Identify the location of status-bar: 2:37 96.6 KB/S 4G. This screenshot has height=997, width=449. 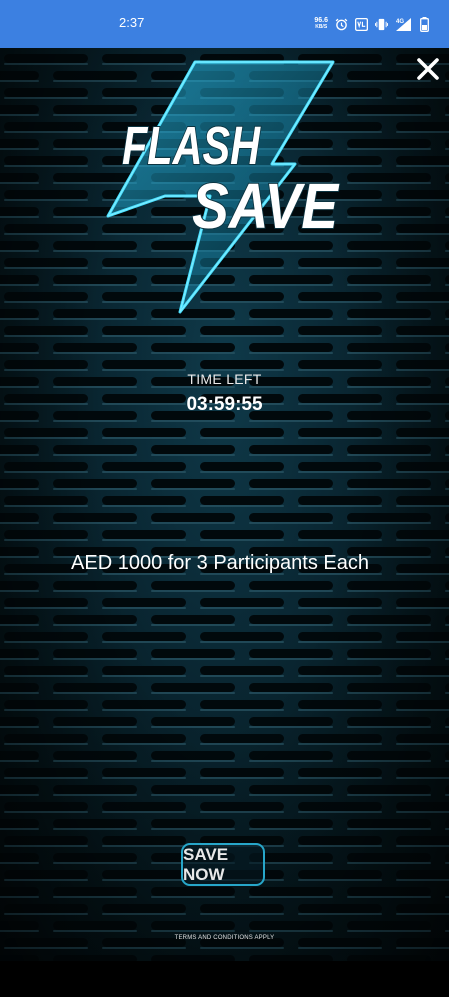
(224, 24).